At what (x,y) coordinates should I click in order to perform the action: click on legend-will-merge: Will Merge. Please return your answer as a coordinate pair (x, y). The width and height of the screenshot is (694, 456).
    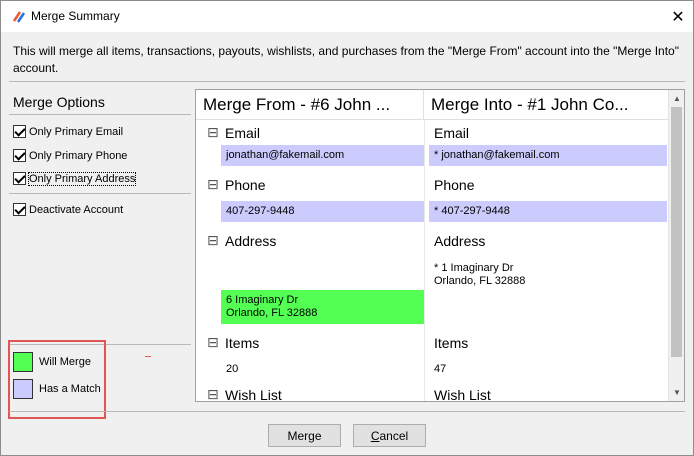
    Looking at the image, I should click on (52, 362).